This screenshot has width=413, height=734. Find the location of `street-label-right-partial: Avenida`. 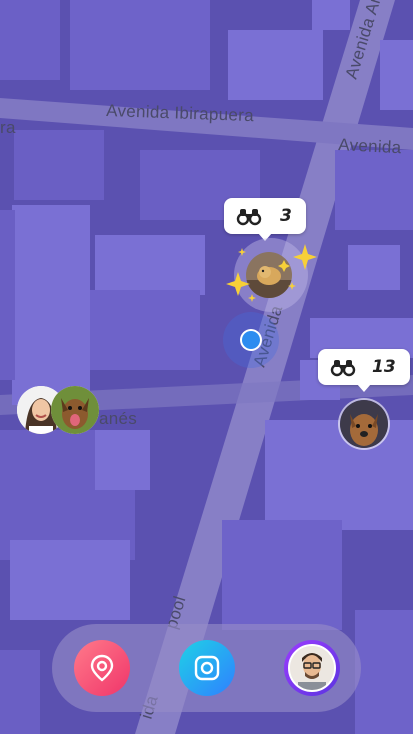

street-label-right-partial: Avenida is located at coordinates (370, 146).